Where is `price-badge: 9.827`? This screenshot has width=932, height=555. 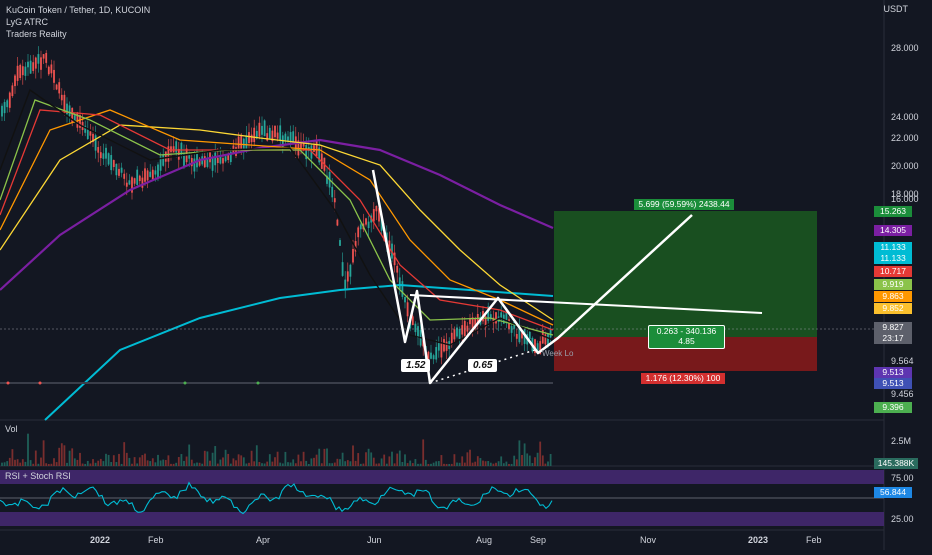 price-badge: 9.827 is located at coordinates (893, 327).